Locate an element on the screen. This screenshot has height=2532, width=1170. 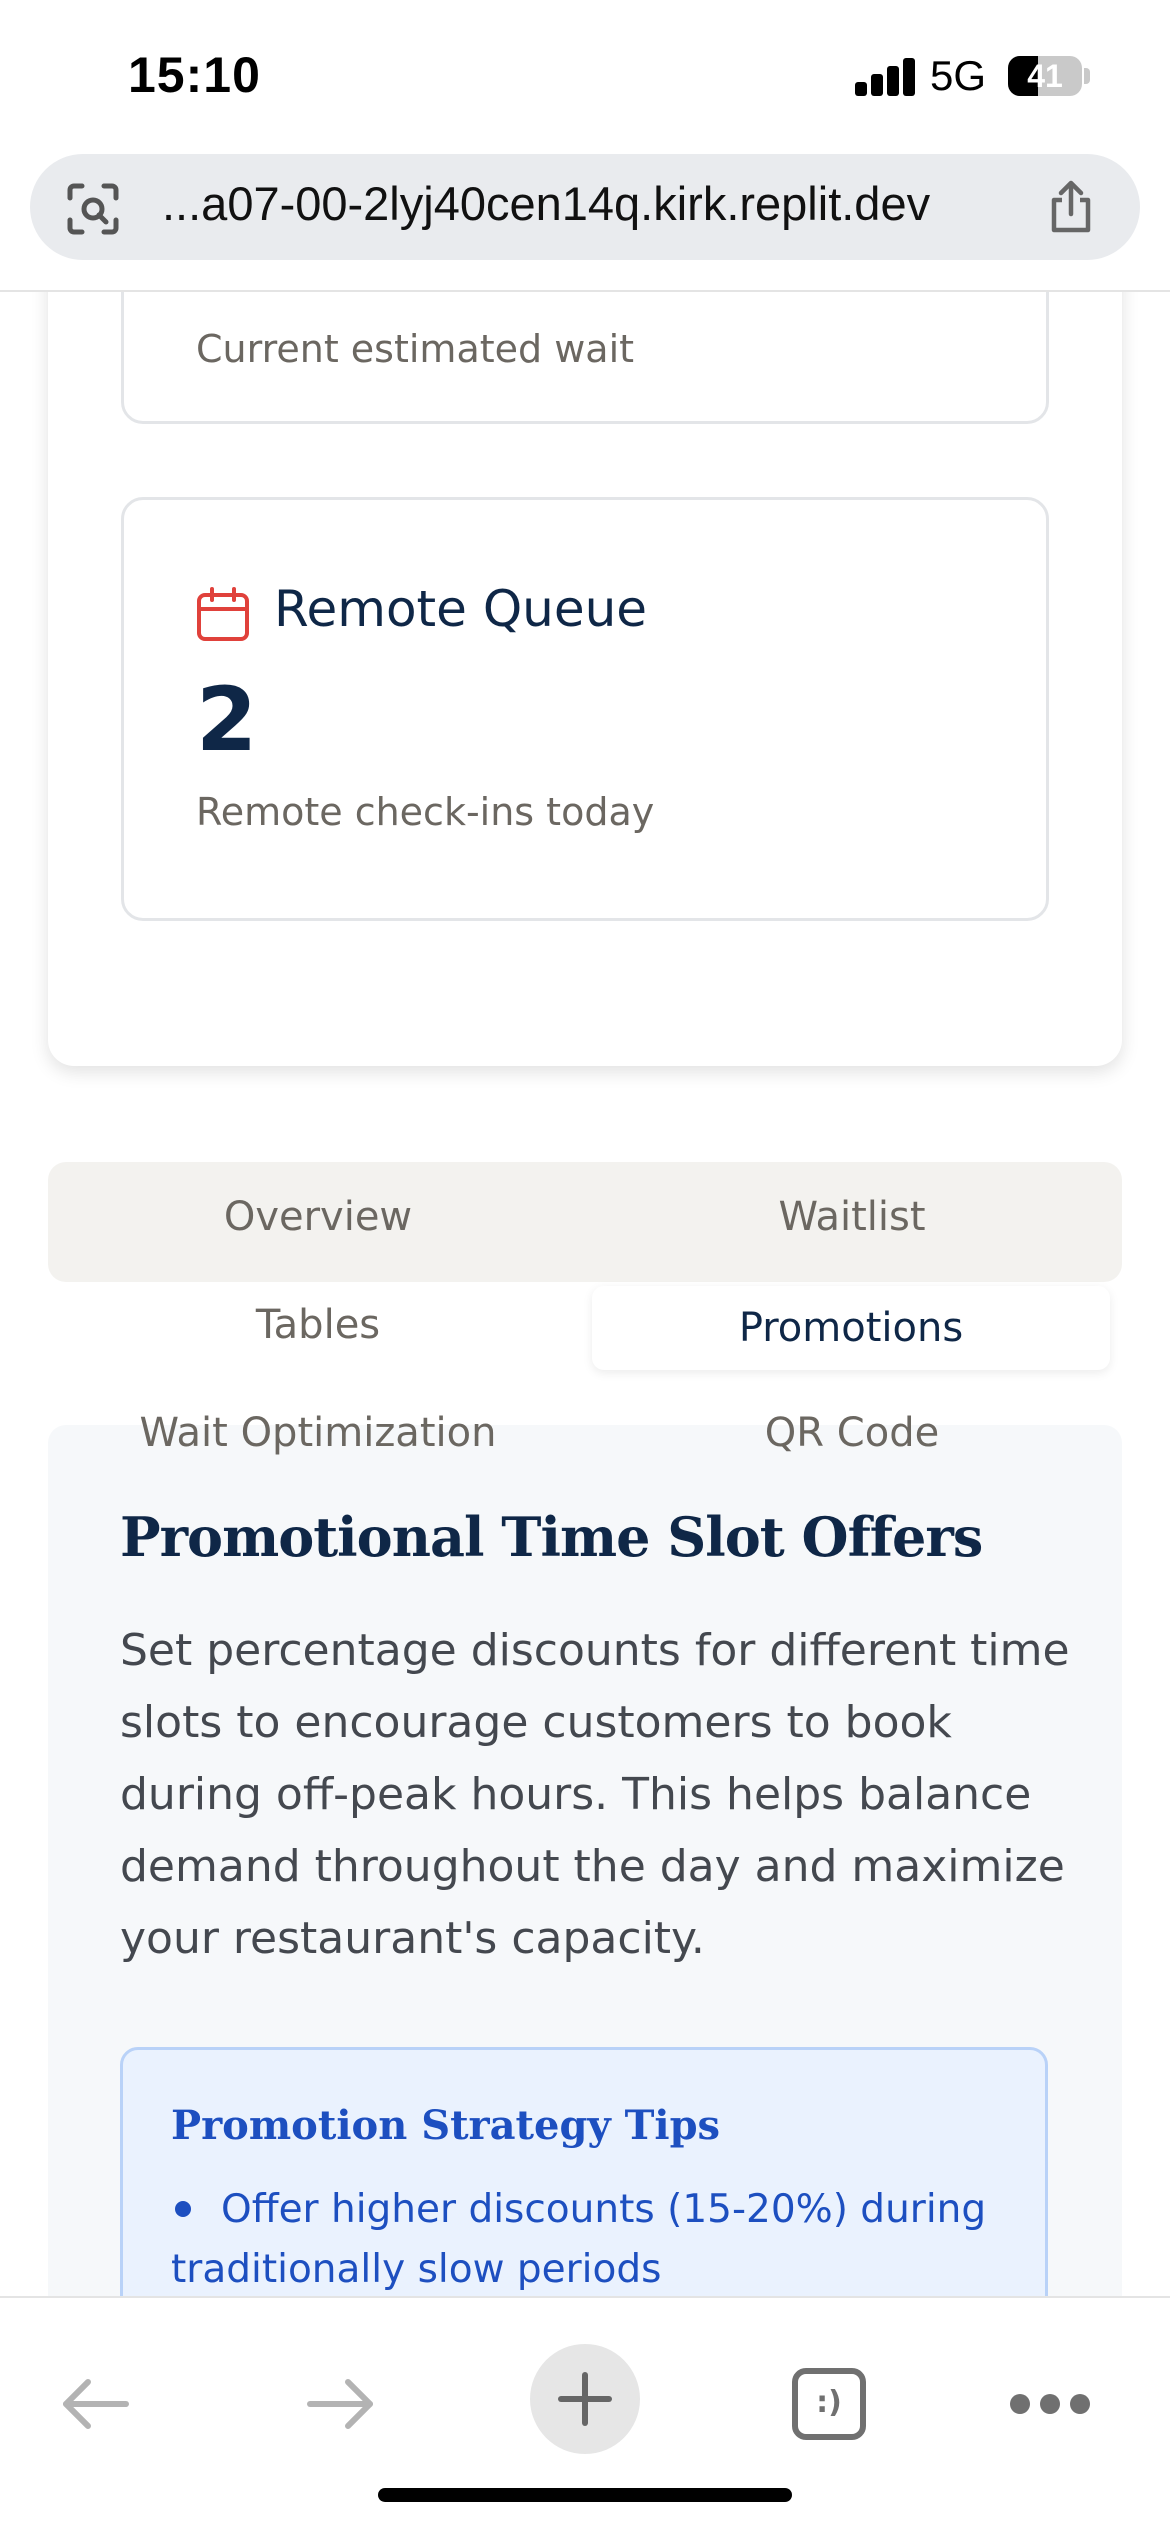
tab-tables: Tables is located at coordinates (318, 1325).